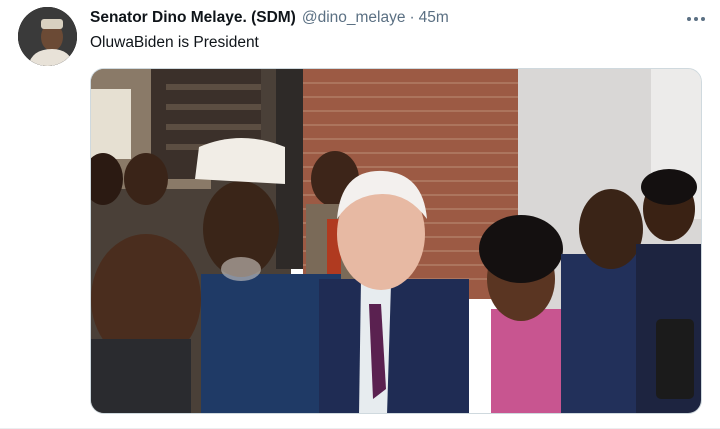 The width and height of the screenshot is (720, 429). I want to click on tweet-text: OluwaBiden is President, so click(174, 42).